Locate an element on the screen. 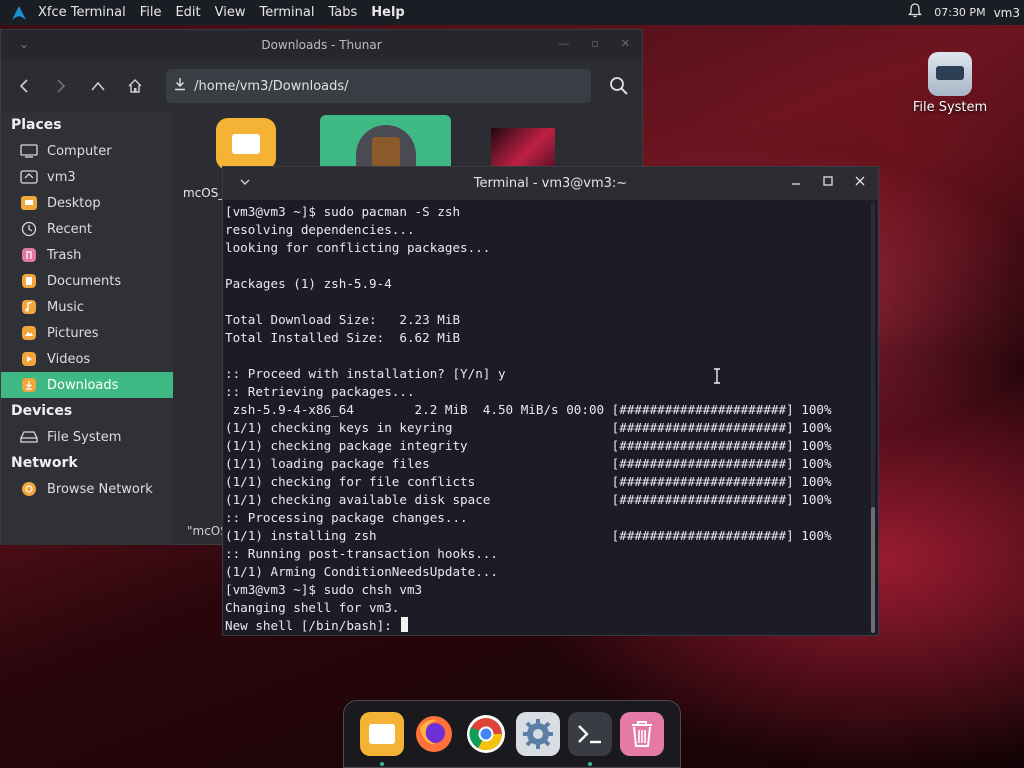 Image resolution: width=1024 pixels, height=768 pixels. menu-file: File is located at coordinates (151, 12).